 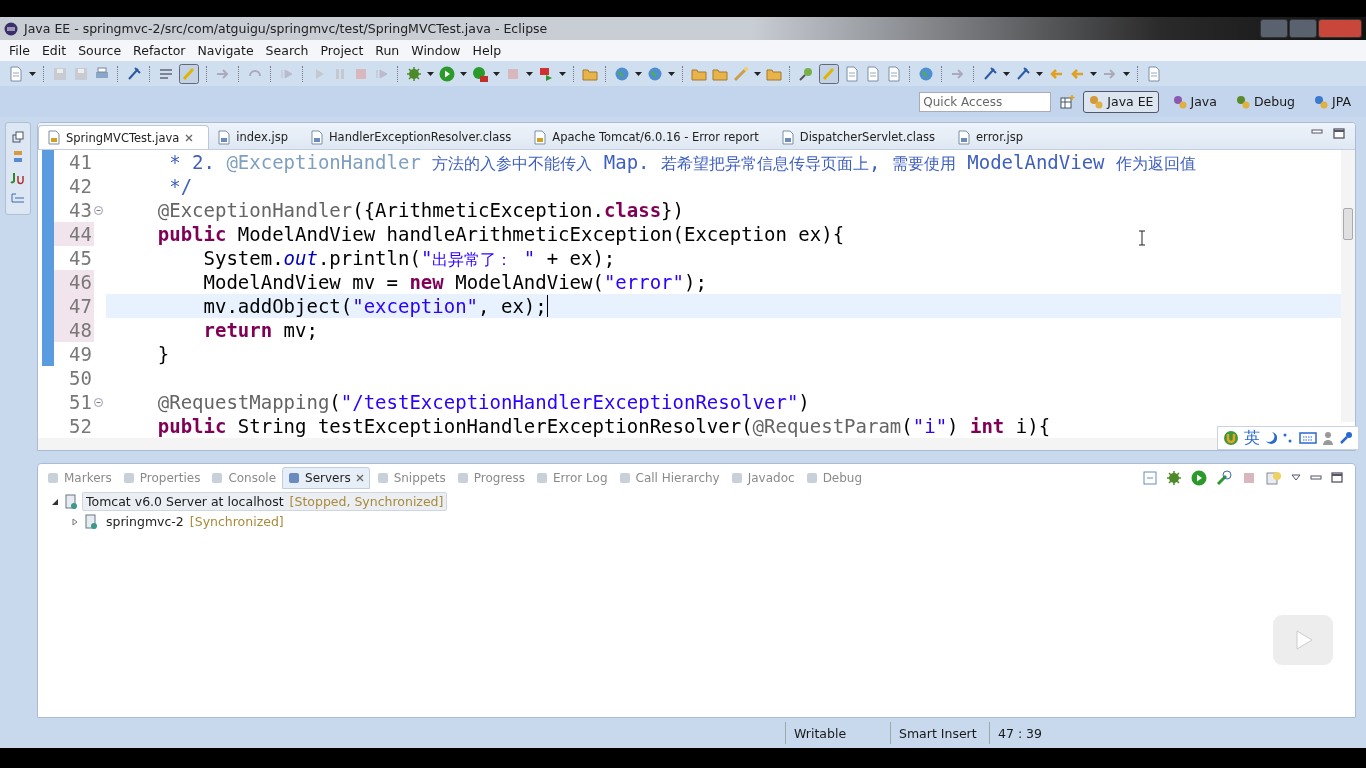 What do you see at coordinates (668, 477) in the screenshot?
I see `view-tab: Call Hierarchy` at bounding box center [668, 477].